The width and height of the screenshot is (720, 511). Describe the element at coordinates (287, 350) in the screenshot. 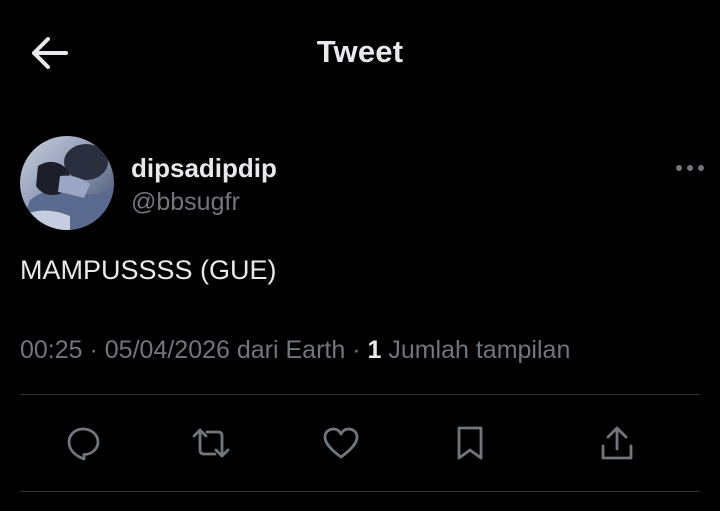

I see `tweet-source: dari Earth` at that location.